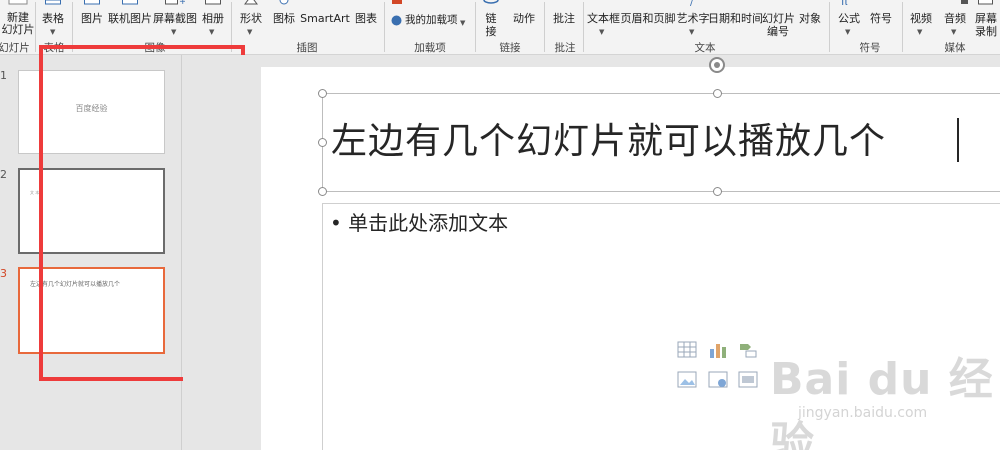 This screenshot has width=1000, height=450. Describe the element at coordinates (718, 350) in the screenshot. I see `chart-icon` at that location.